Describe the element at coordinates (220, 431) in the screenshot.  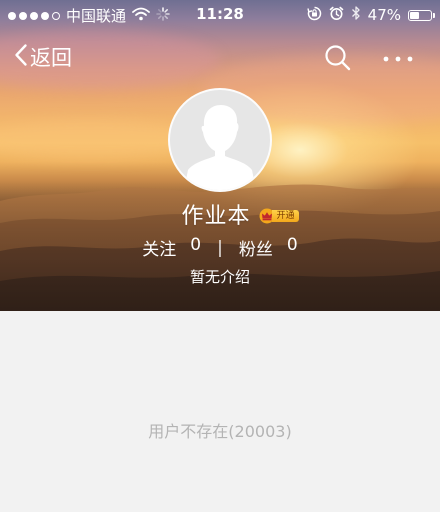
I see `empty-state-message: 用户不存在(20003)` at that location.